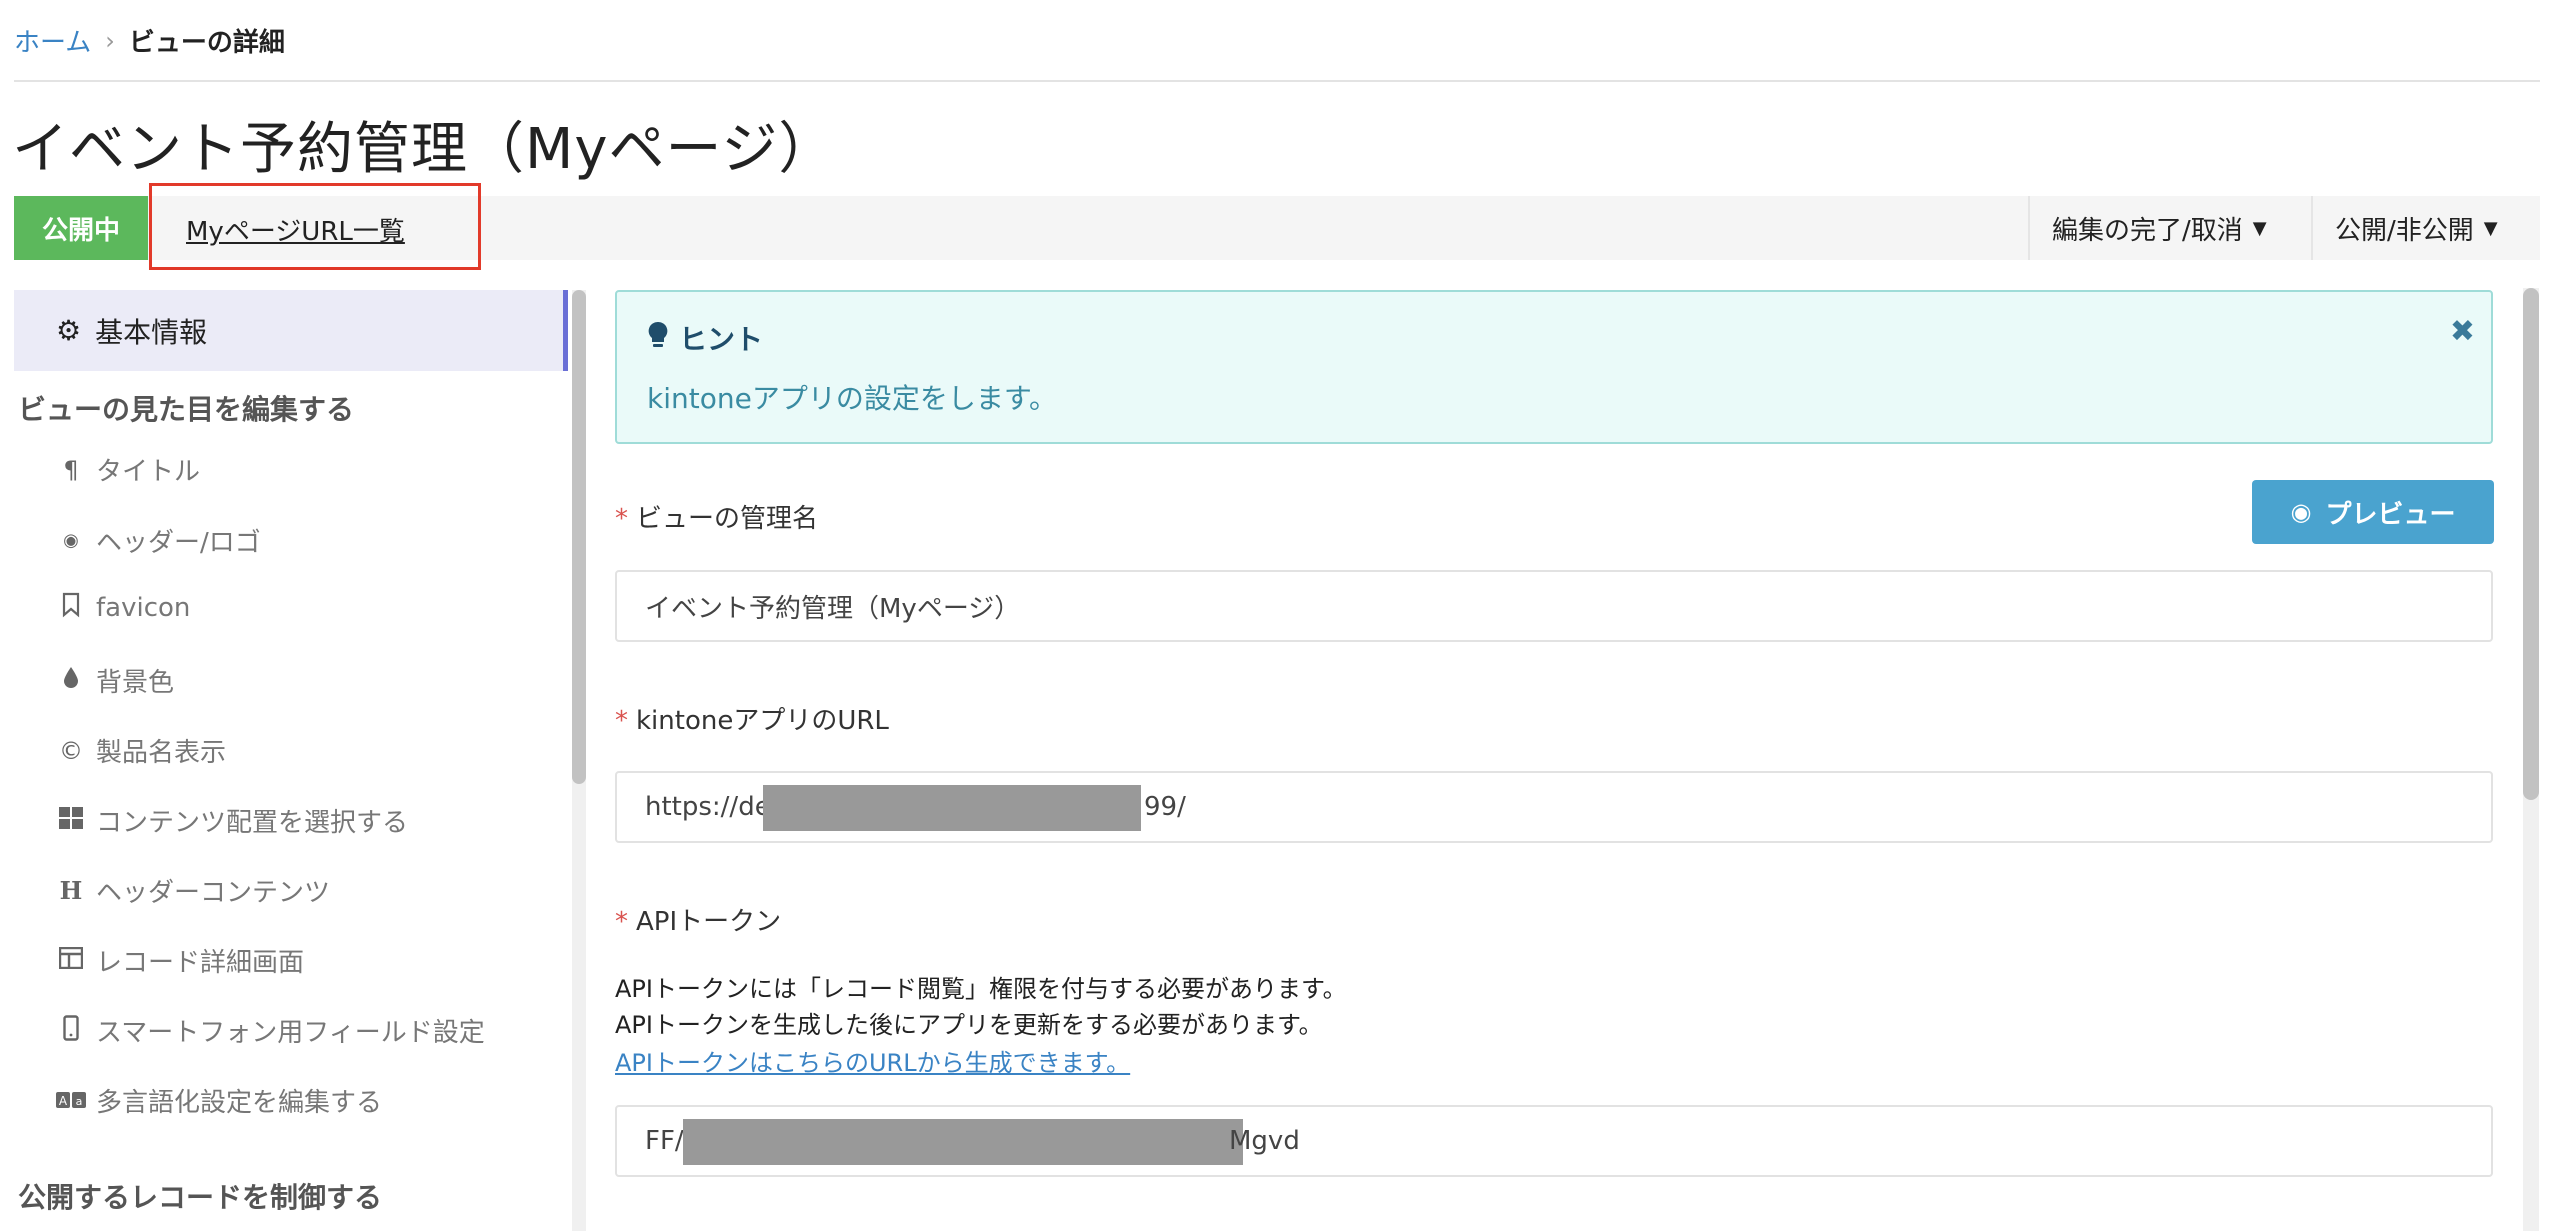 This screenshot has height=1231, width=2560. Describe the element at coordinates (71, 681) in the screenshot. I see `droplet-icon` at that location.